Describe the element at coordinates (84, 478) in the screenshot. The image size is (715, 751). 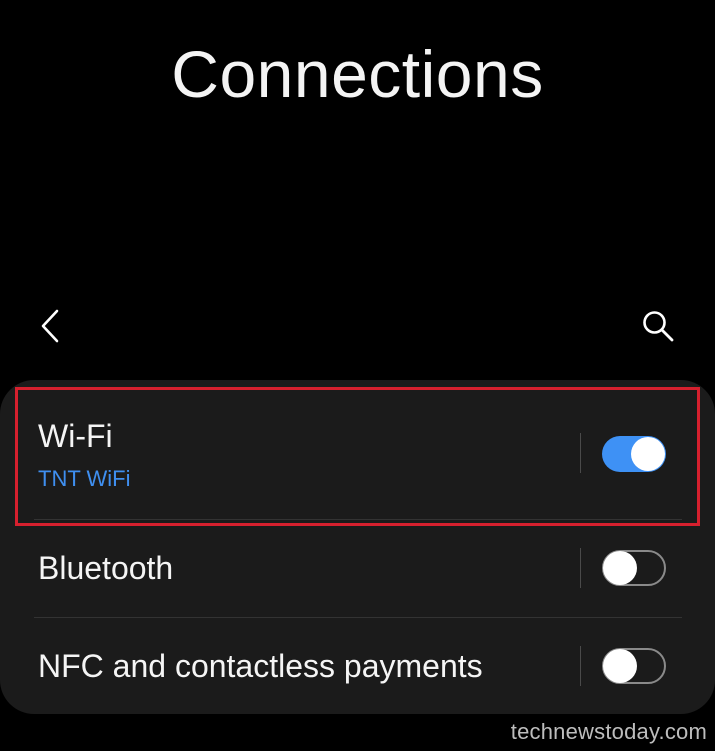
I see `wifi-network-name: TNT WiFi` at that location.